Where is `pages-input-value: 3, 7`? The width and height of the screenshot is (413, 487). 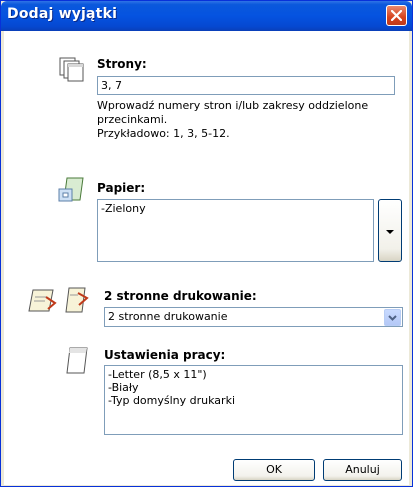 pages-input-value: 3, 7 is located at coordinates (111, 85).